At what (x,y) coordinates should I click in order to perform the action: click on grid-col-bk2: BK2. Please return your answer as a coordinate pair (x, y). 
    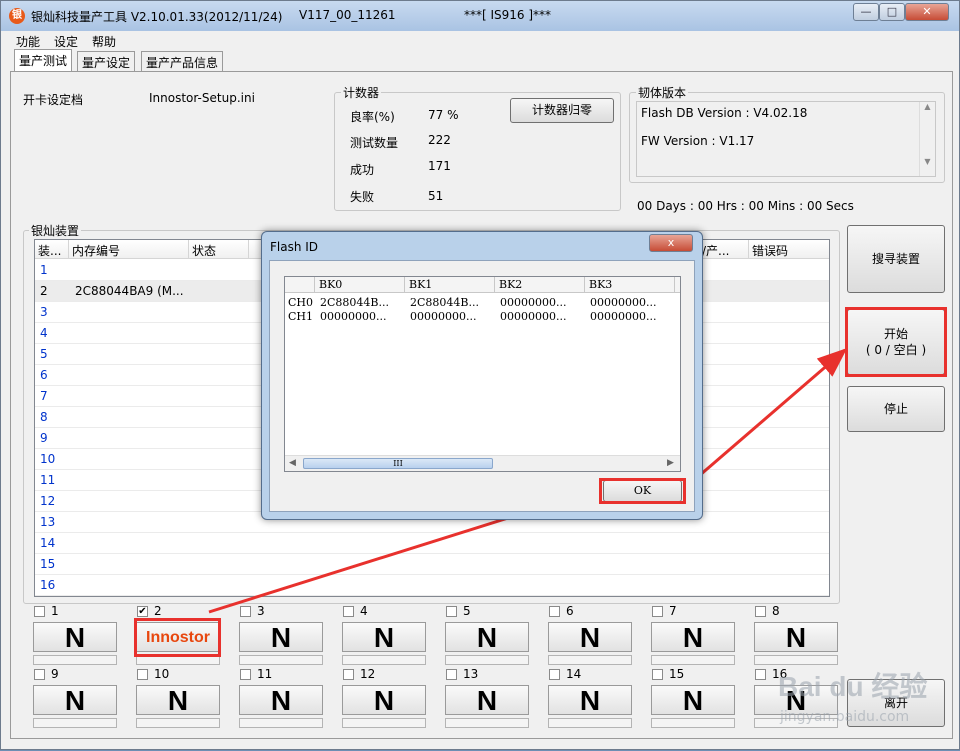
    Looking at the image, I should click on (540, 285).